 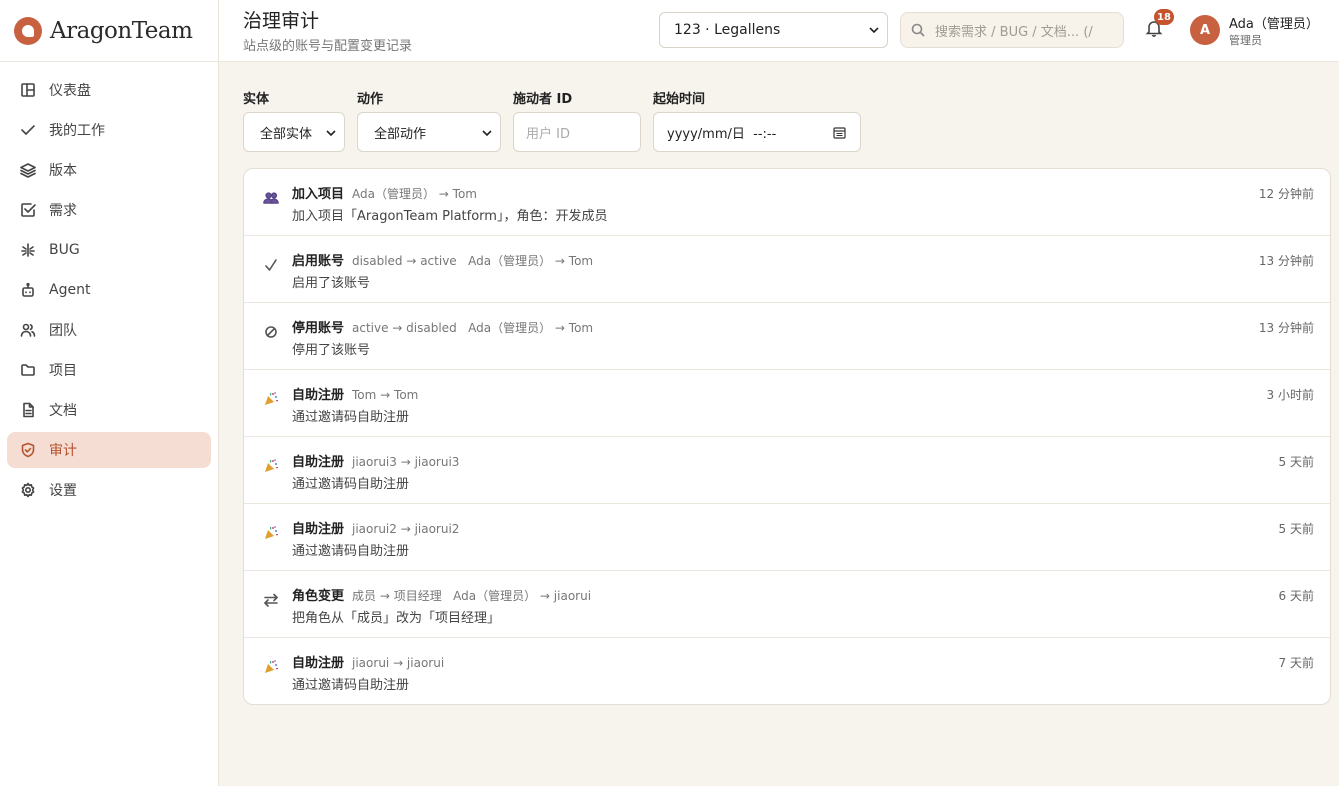 What do you see at coordinates (77, 131) in the screenshot?
I see `sidebar-item-label: 我的工作` at bounding box center [77, 131].